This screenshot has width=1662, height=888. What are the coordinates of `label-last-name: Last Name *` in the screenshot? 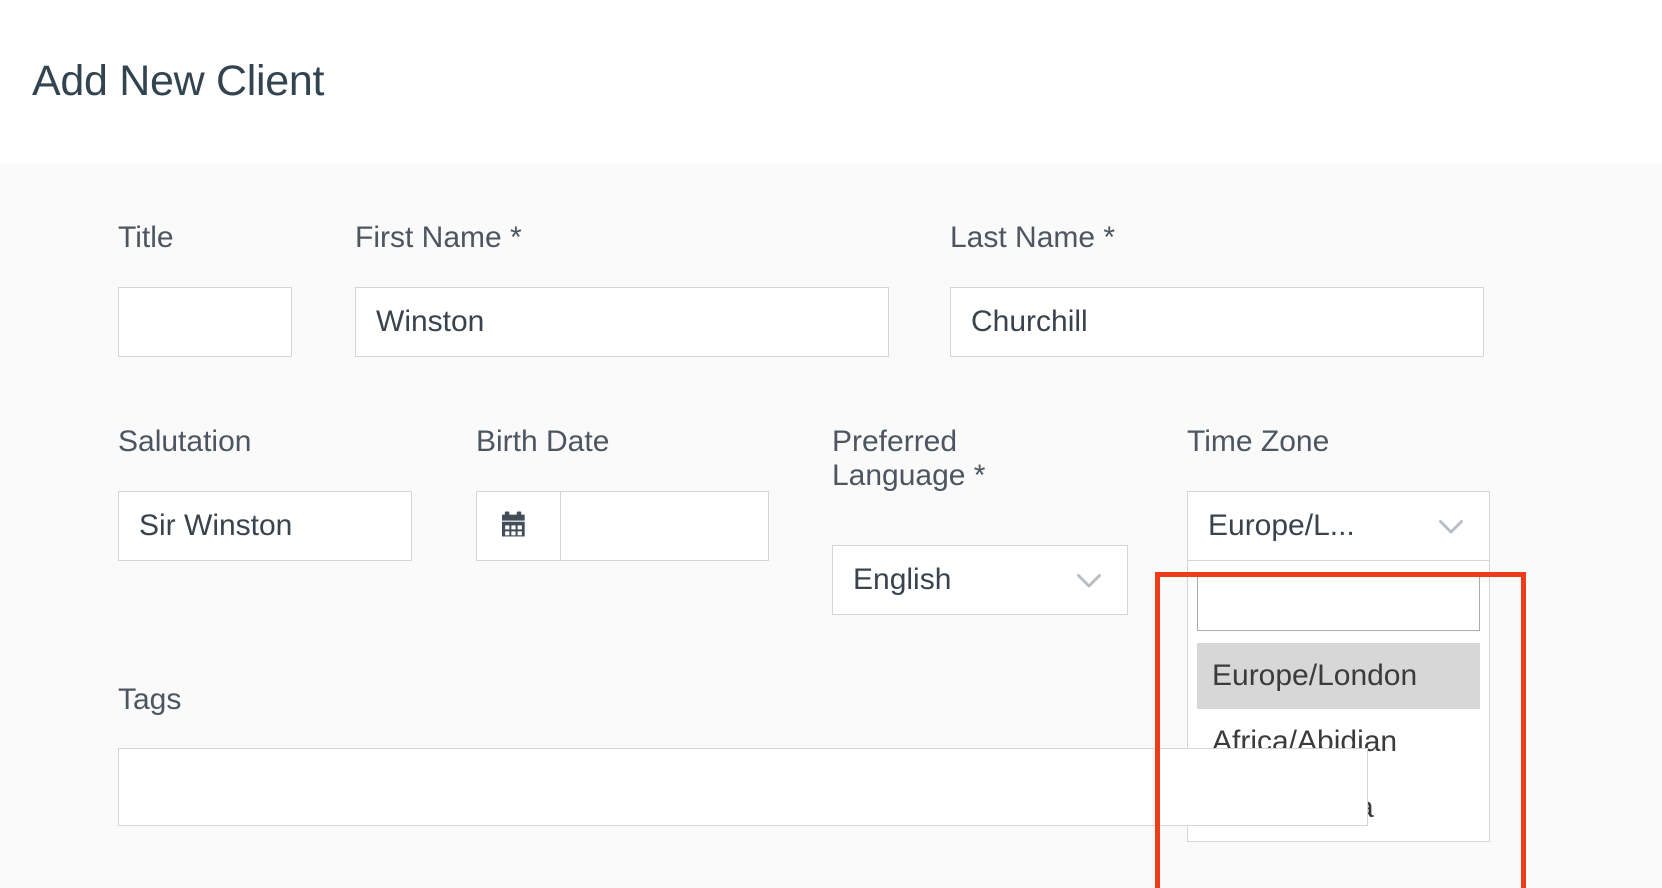 It's located at (1033, 237).